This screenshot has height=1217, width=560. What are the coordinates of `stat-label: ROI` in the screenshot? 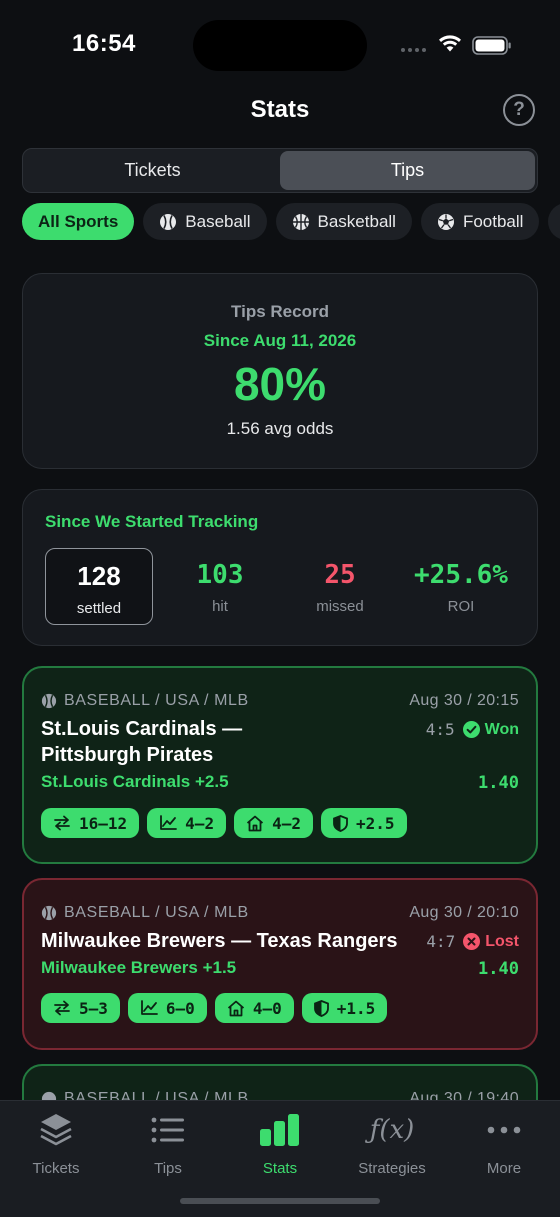 It's located at (461, 606).